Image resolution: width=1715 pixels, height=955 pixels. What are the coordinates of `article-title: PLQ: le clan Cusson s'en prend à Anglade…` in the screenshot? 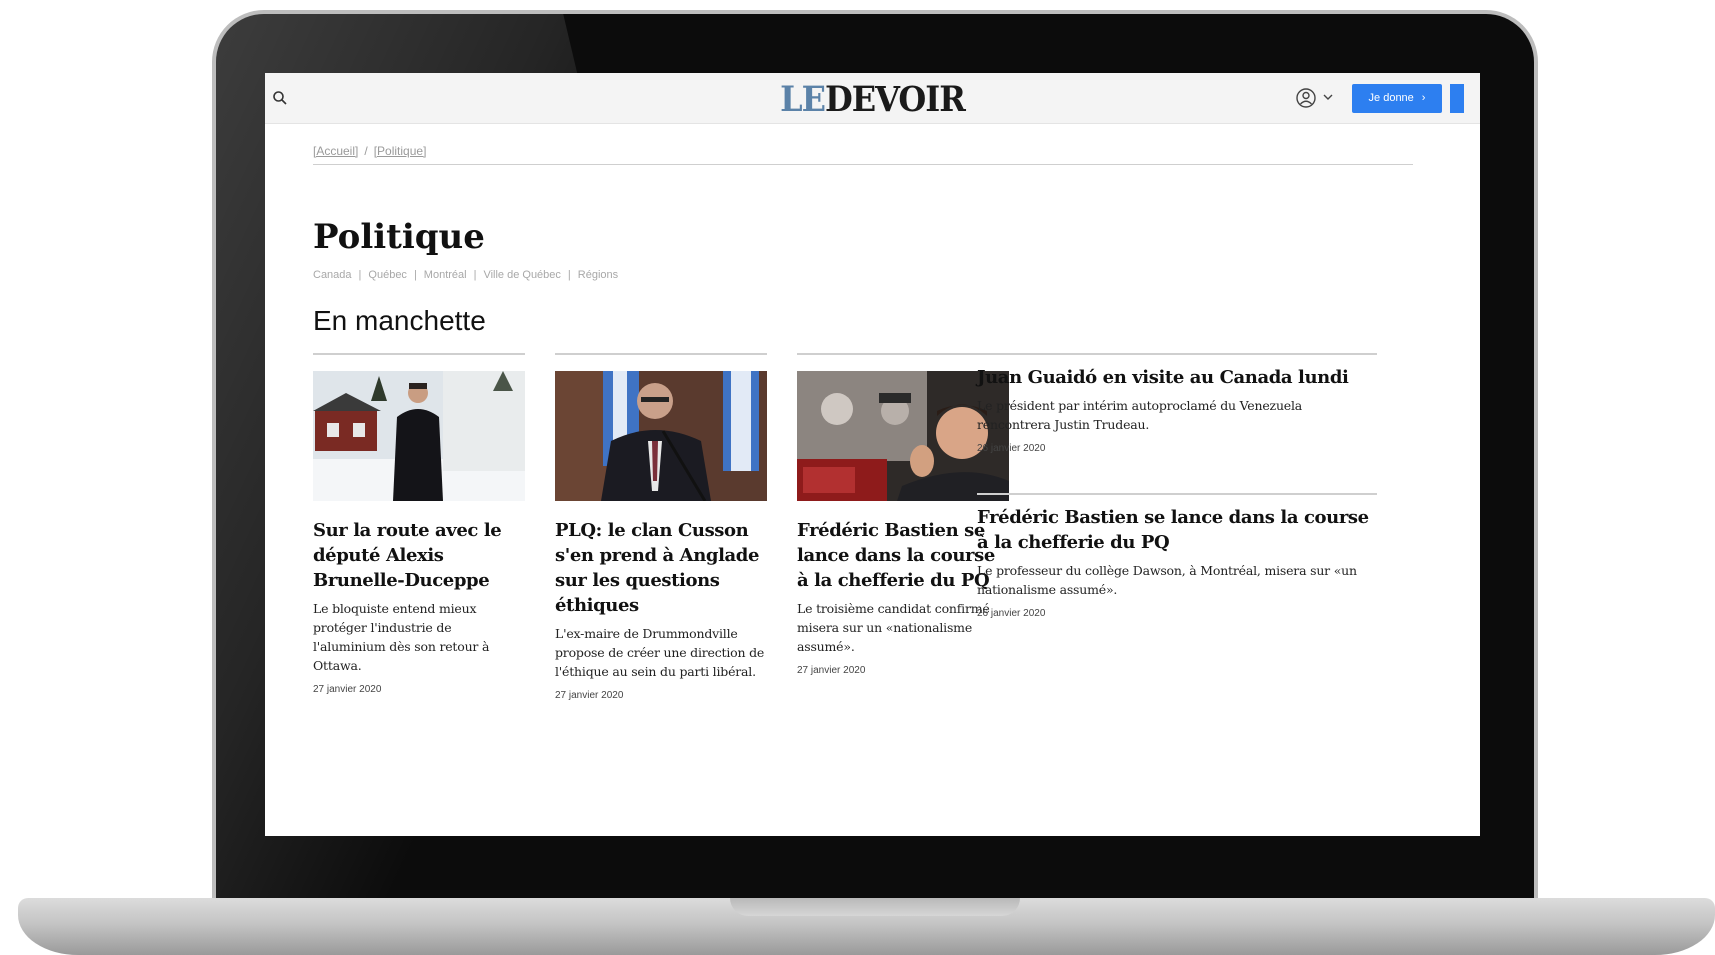 It's located at (661, 568).